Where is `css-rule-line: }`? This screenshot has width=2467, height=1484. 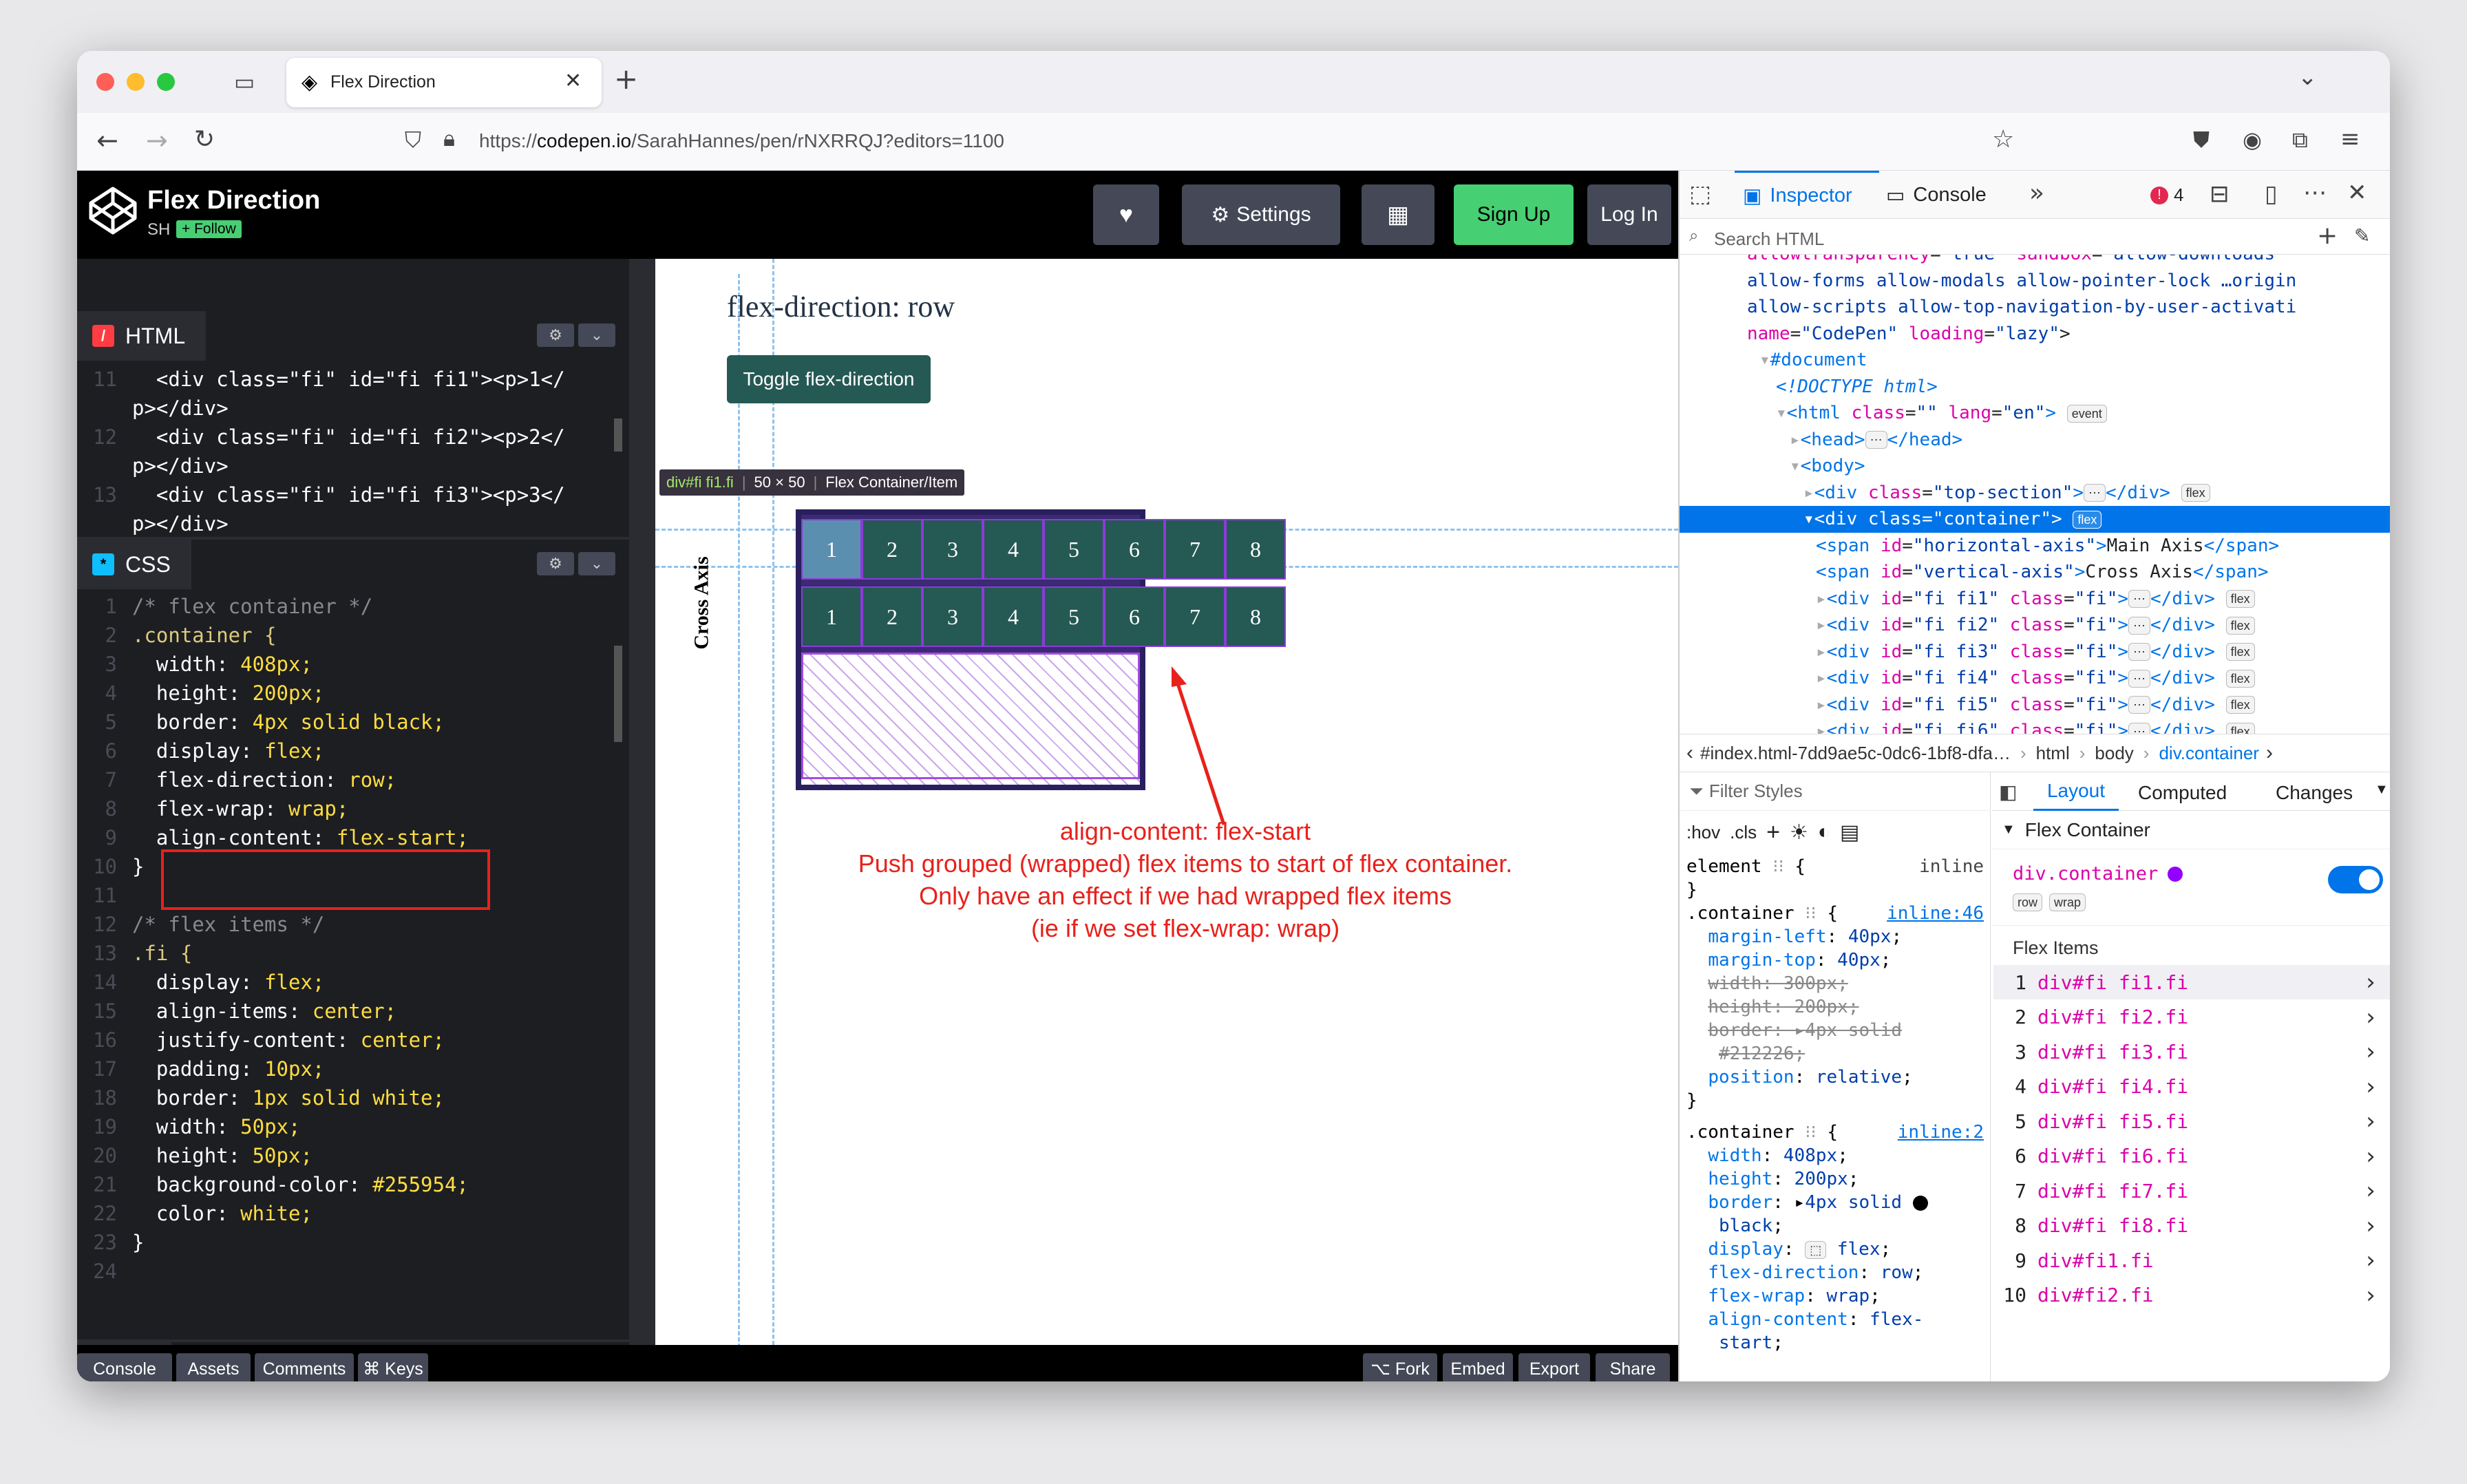 css-rule-line: } is located at coordinates (1838, 890).